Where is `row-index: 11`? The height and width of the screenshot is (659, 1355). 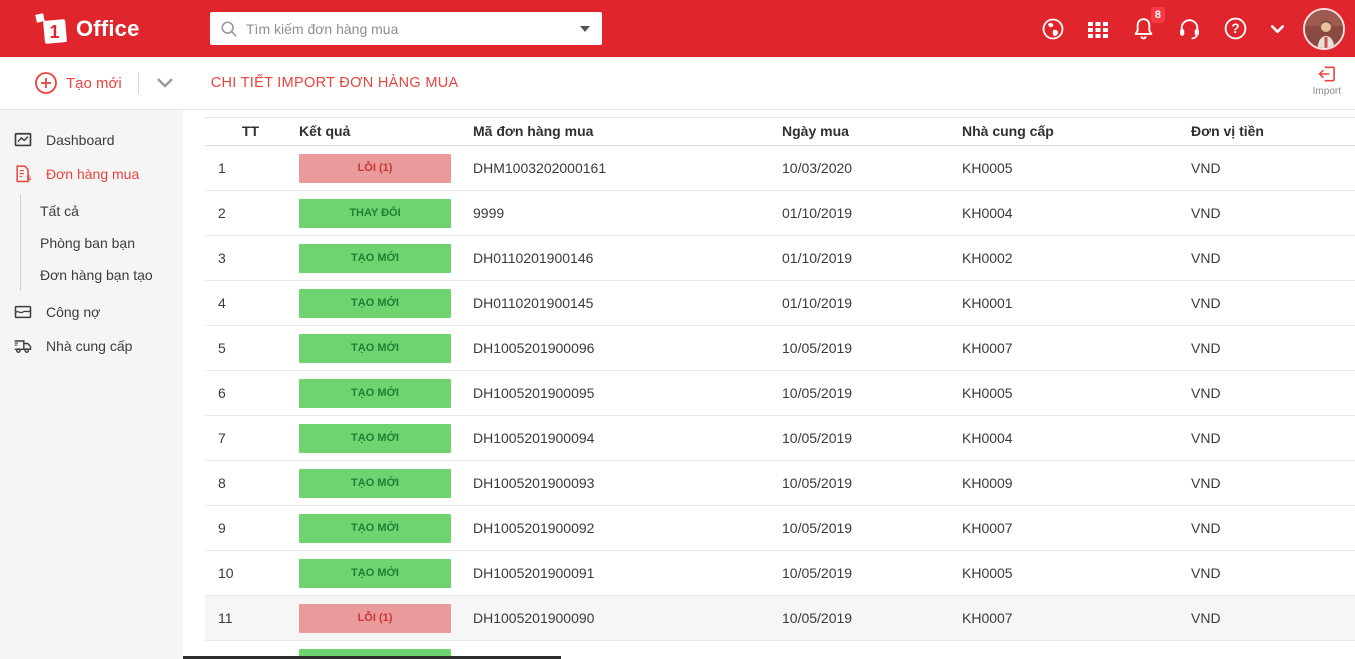
row-index: 11 is located at coordinates (225, 618).